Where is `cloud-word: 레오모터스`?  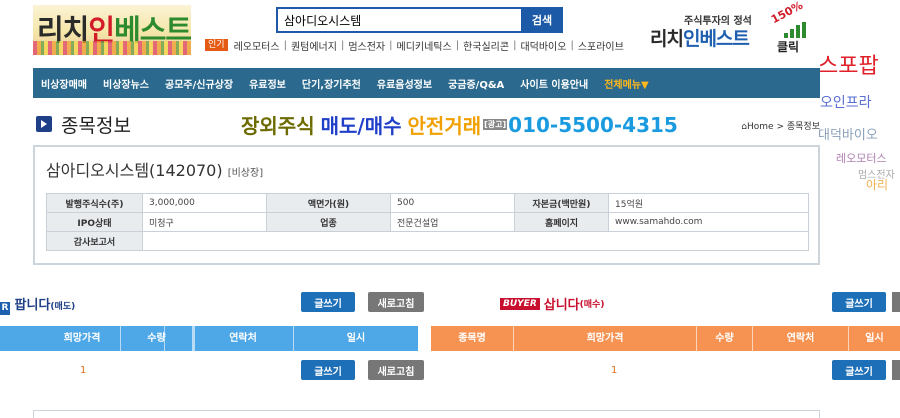 cloud-word: 레오모터스 is located at coordinates (861, 158).